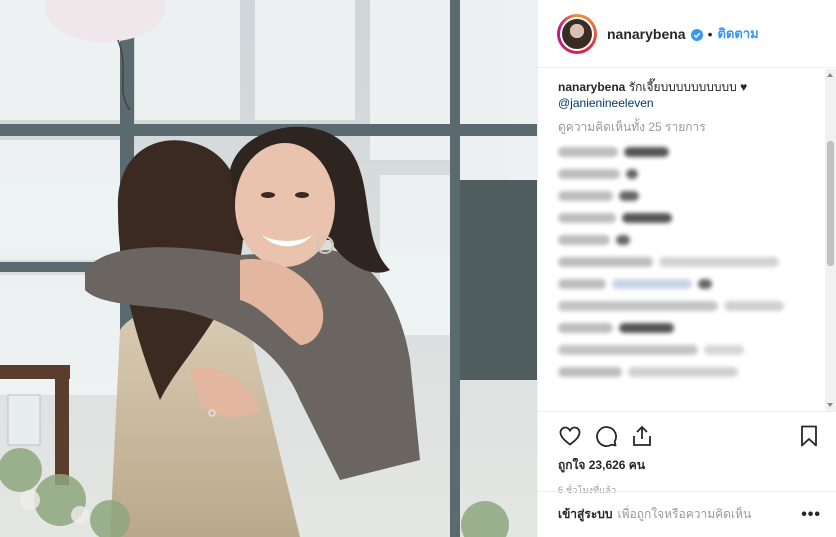 Image resolution: width=836 pixels, height=537 pixels. What do you see at coordinates (606, 436) in the screenshot?
I see `comment-icon` at bounding box center [606, 436].